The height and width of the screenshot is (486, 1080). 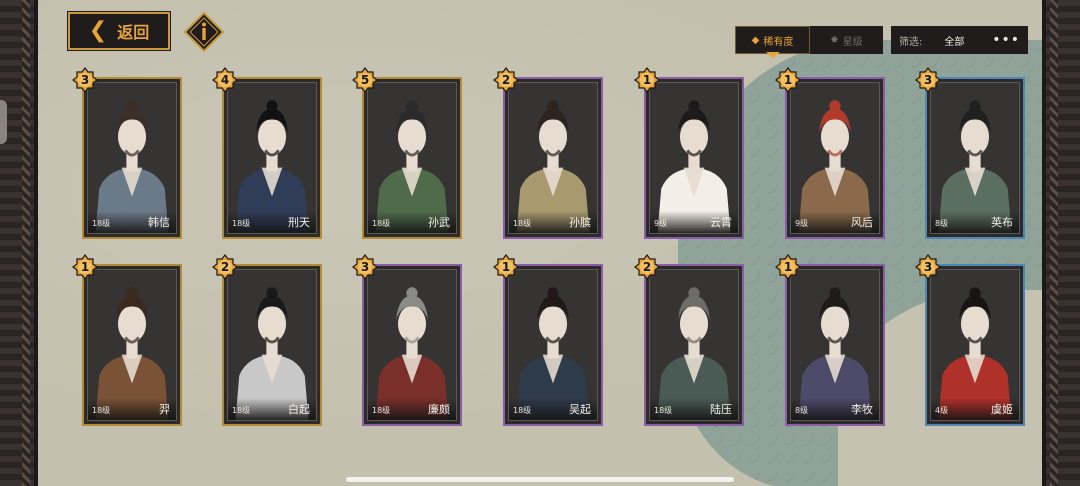 What do you see at coordinates (975, 409) in the screenshot?
I see `hero-card-footer: 4级 虞姬` at bounding box center [975, 409].